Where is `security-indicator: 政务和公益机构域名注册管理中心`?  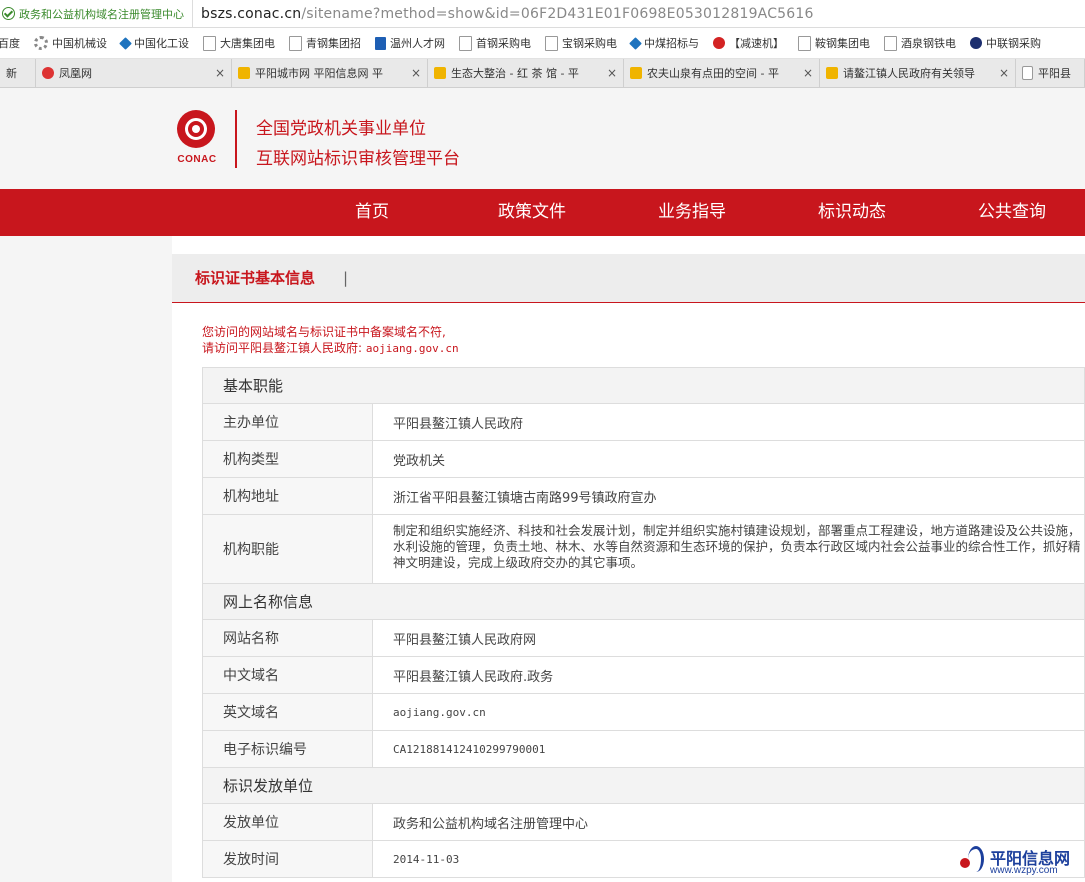 security-indicator: 政务和公益机构域名注册管理中心 is located at coordinates (96, 13).